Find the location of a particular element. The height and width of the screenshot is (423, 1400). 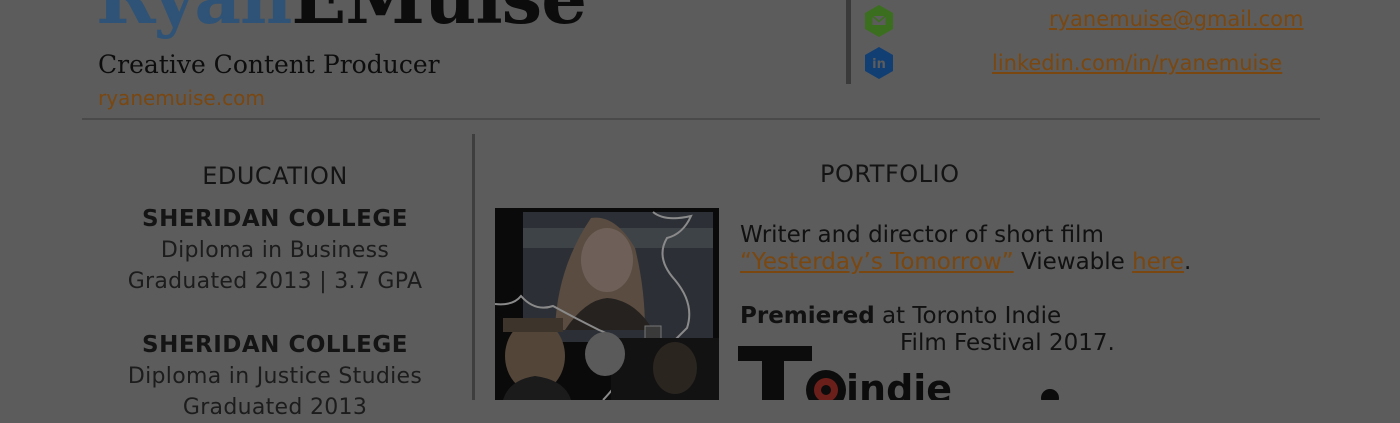

last-name: EMuise is located at coordinates (439, 20).